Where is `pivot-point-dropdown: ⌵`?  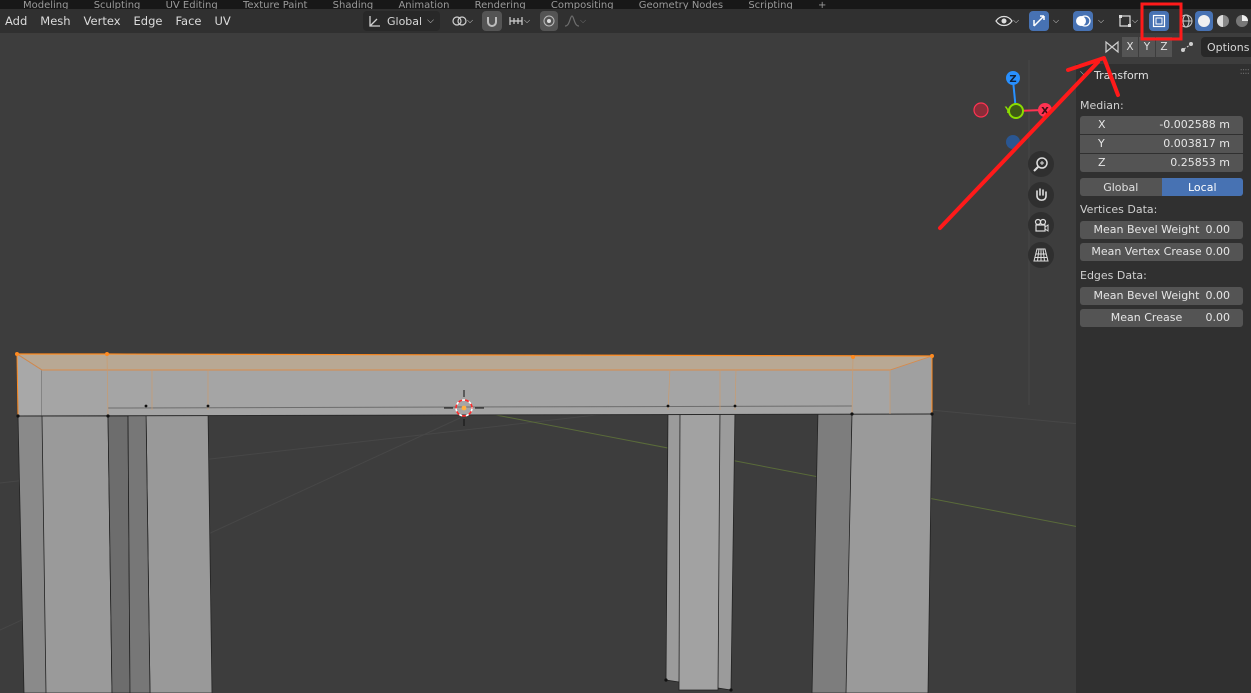
pivot-point-dropdown: ⌵ is located at coordinates (462, 21).